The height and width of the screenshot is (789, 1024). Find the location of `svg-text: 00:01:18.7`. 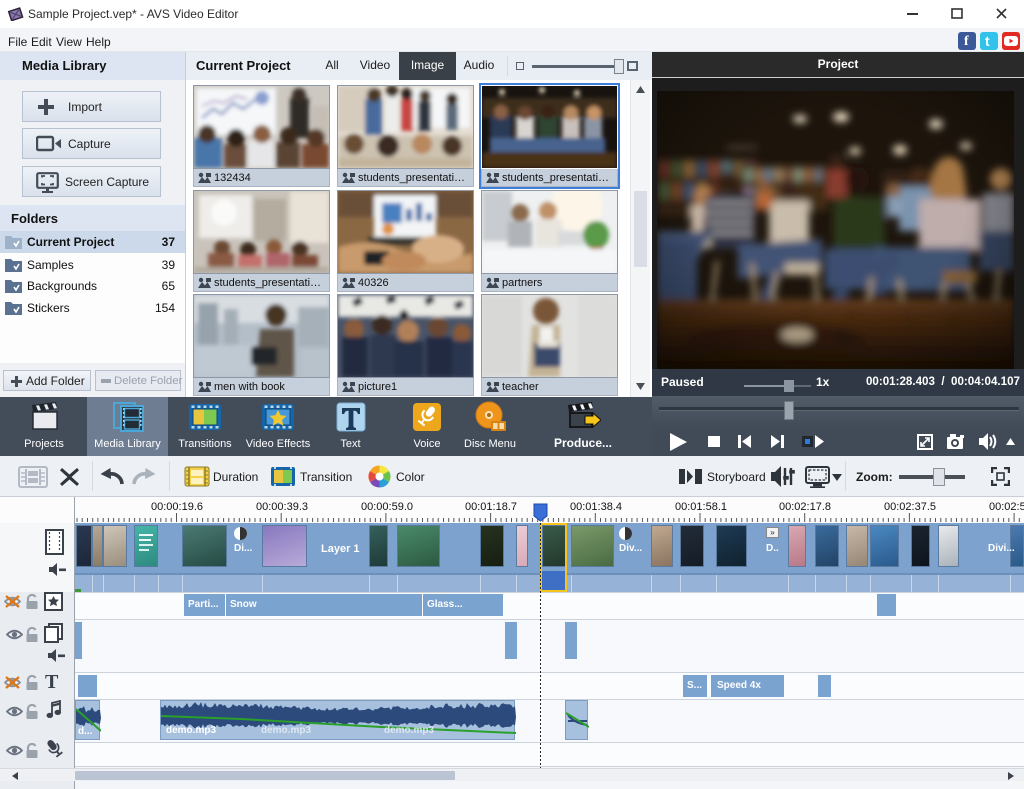

svg-text: 00:01:18.7 is located at coordinates (491, 507).